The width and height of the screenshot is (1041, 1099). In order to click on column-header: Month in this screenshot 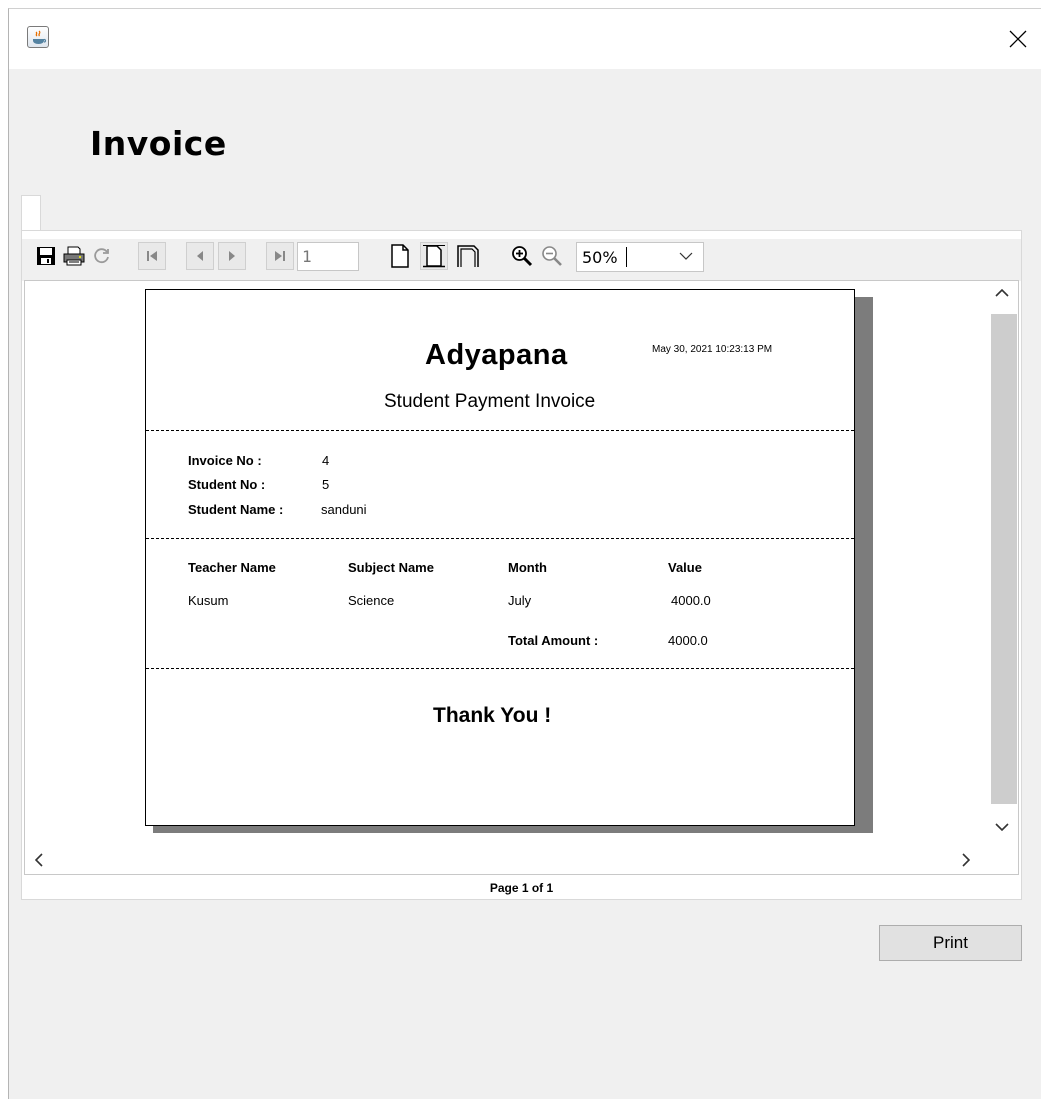, I will do `click(527, 567)`.